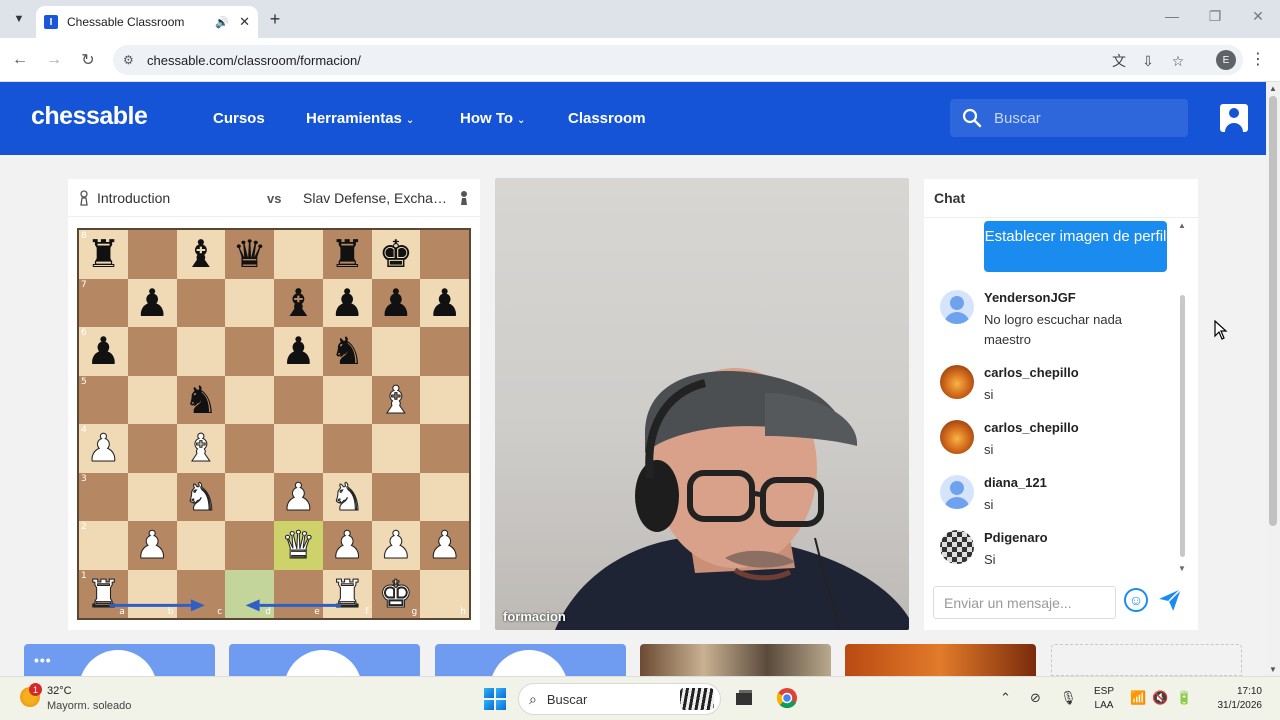 The height and width of the screenshot is (720, 1280). Describe the element at coordinates (744, 698) in the screenshot. I see `task-view-icon` at that location.